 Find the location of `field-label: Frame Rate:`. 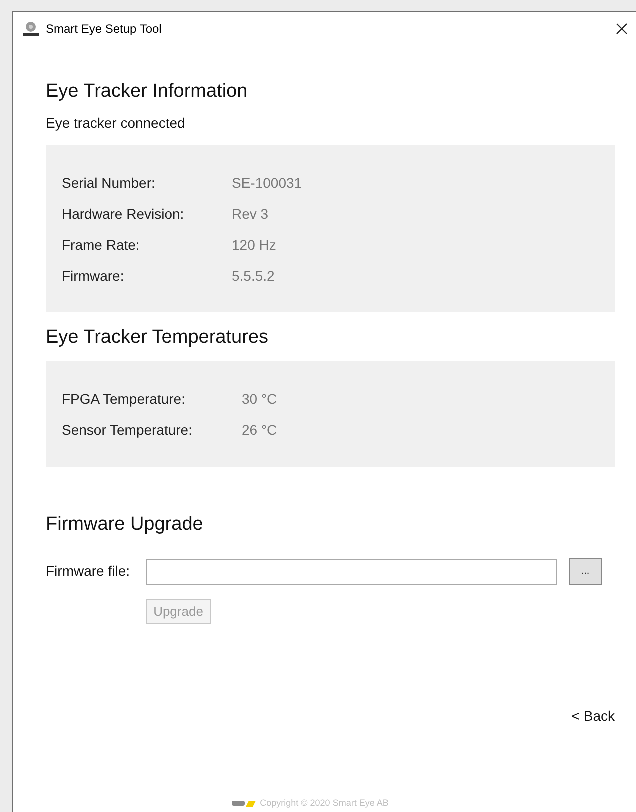

field-label: Frame Rate: is located at coordinates (101, 245).